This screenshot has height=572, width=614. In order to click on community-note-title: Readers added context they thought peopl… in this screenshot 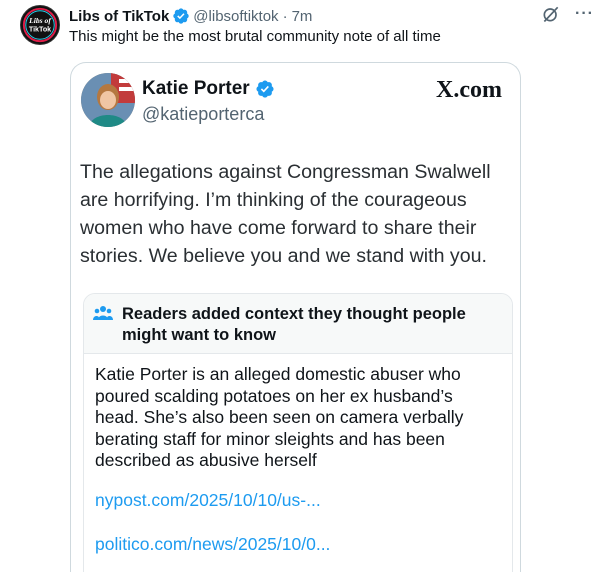, I will do `click(294, 324)`.